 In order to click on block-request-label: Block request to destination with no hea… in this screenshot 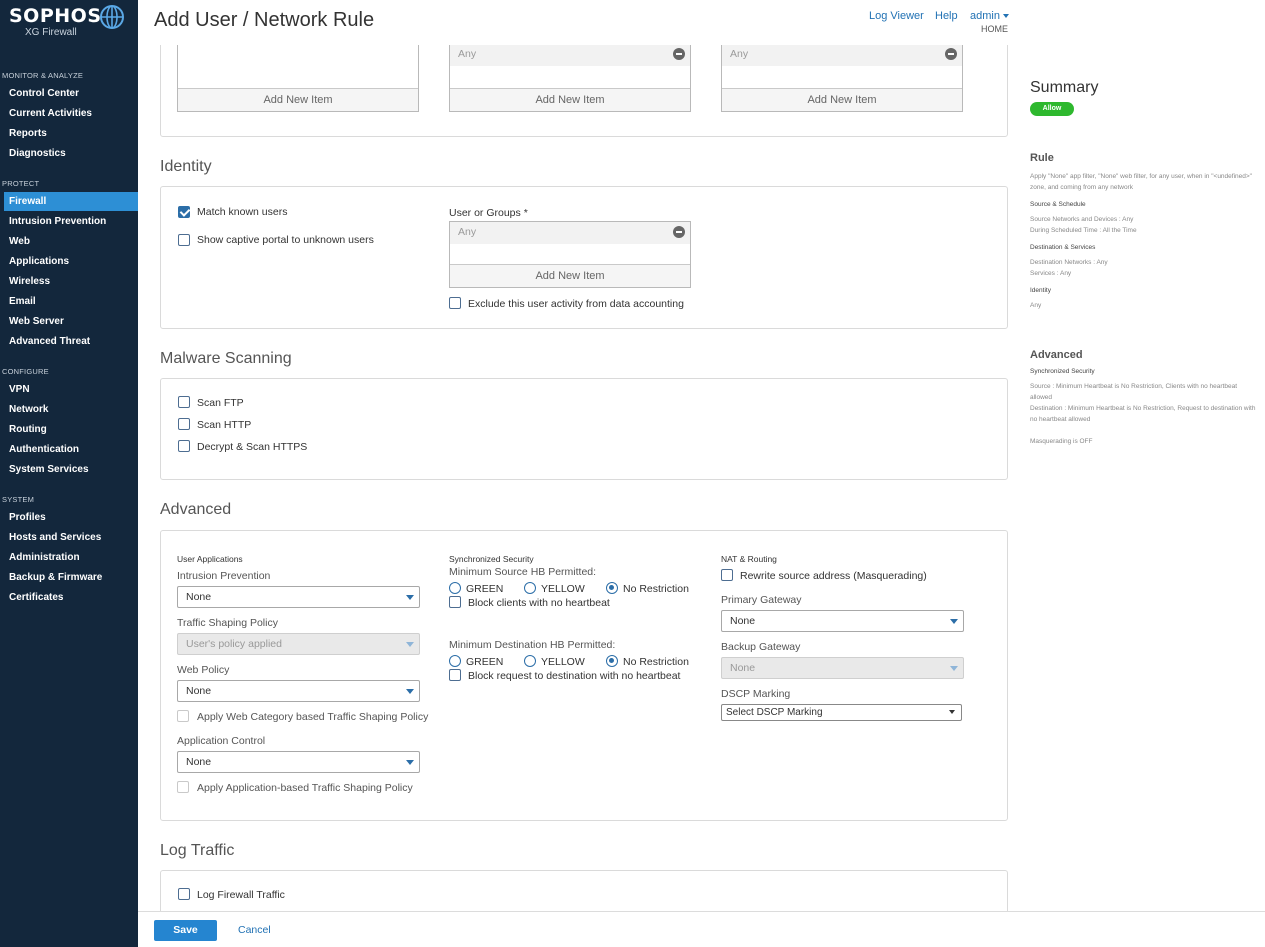, I will do `click(574, 676)`.